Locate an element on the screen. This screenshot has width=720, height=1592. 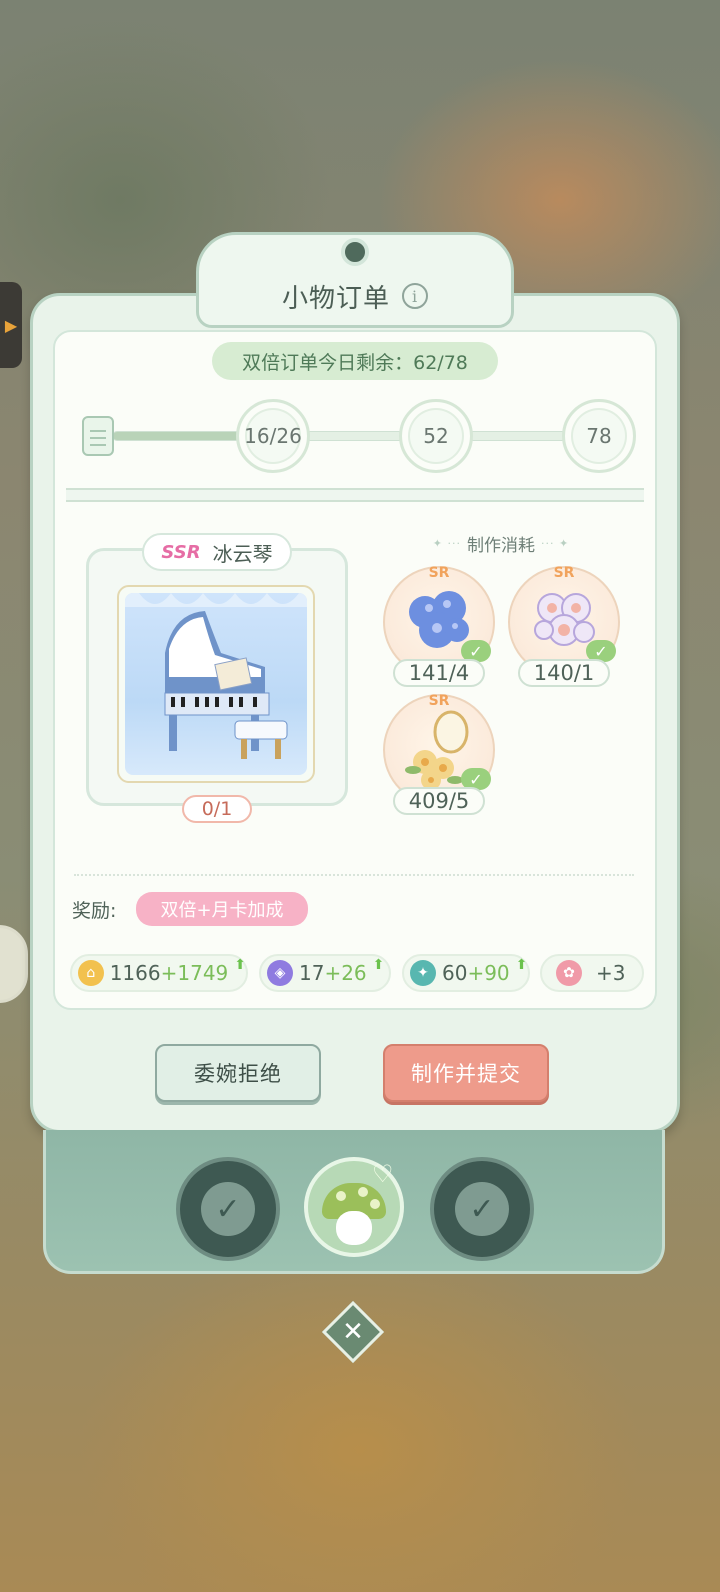
ice-piano-icon is located at coordinates (216, 684).